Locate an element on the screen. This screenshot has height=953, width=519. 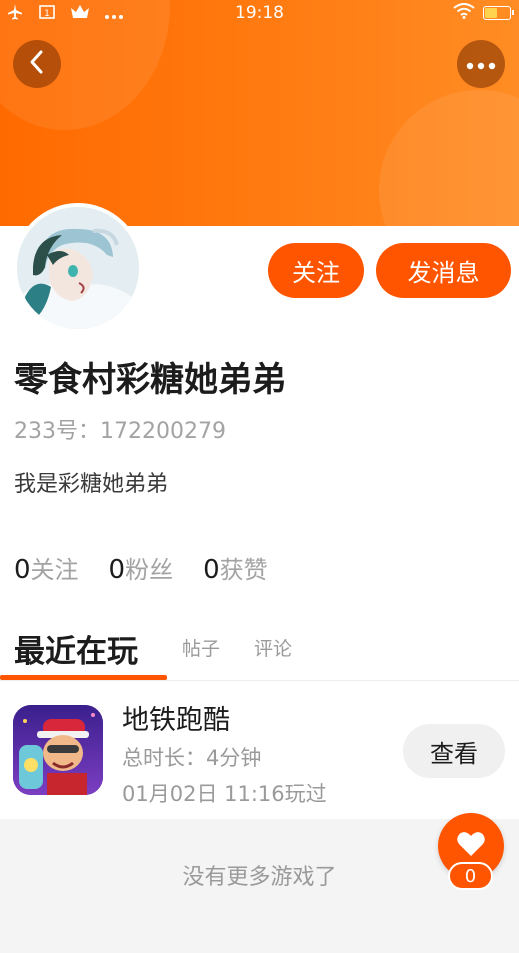
stat-fans-count: 0 is located at coordinates (117, 570).